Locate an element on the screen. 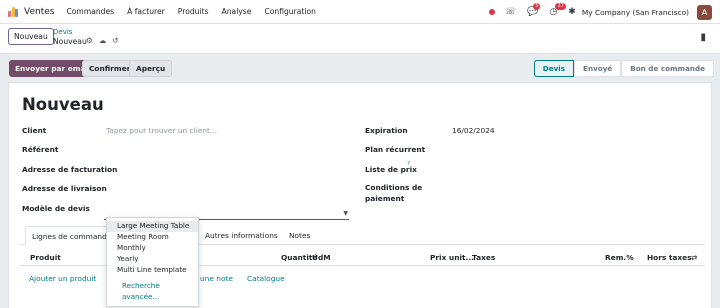 This screenshot has width=720, height=308. company-switcher: My Company (San Francisco) is located at coordinates (635, 12).